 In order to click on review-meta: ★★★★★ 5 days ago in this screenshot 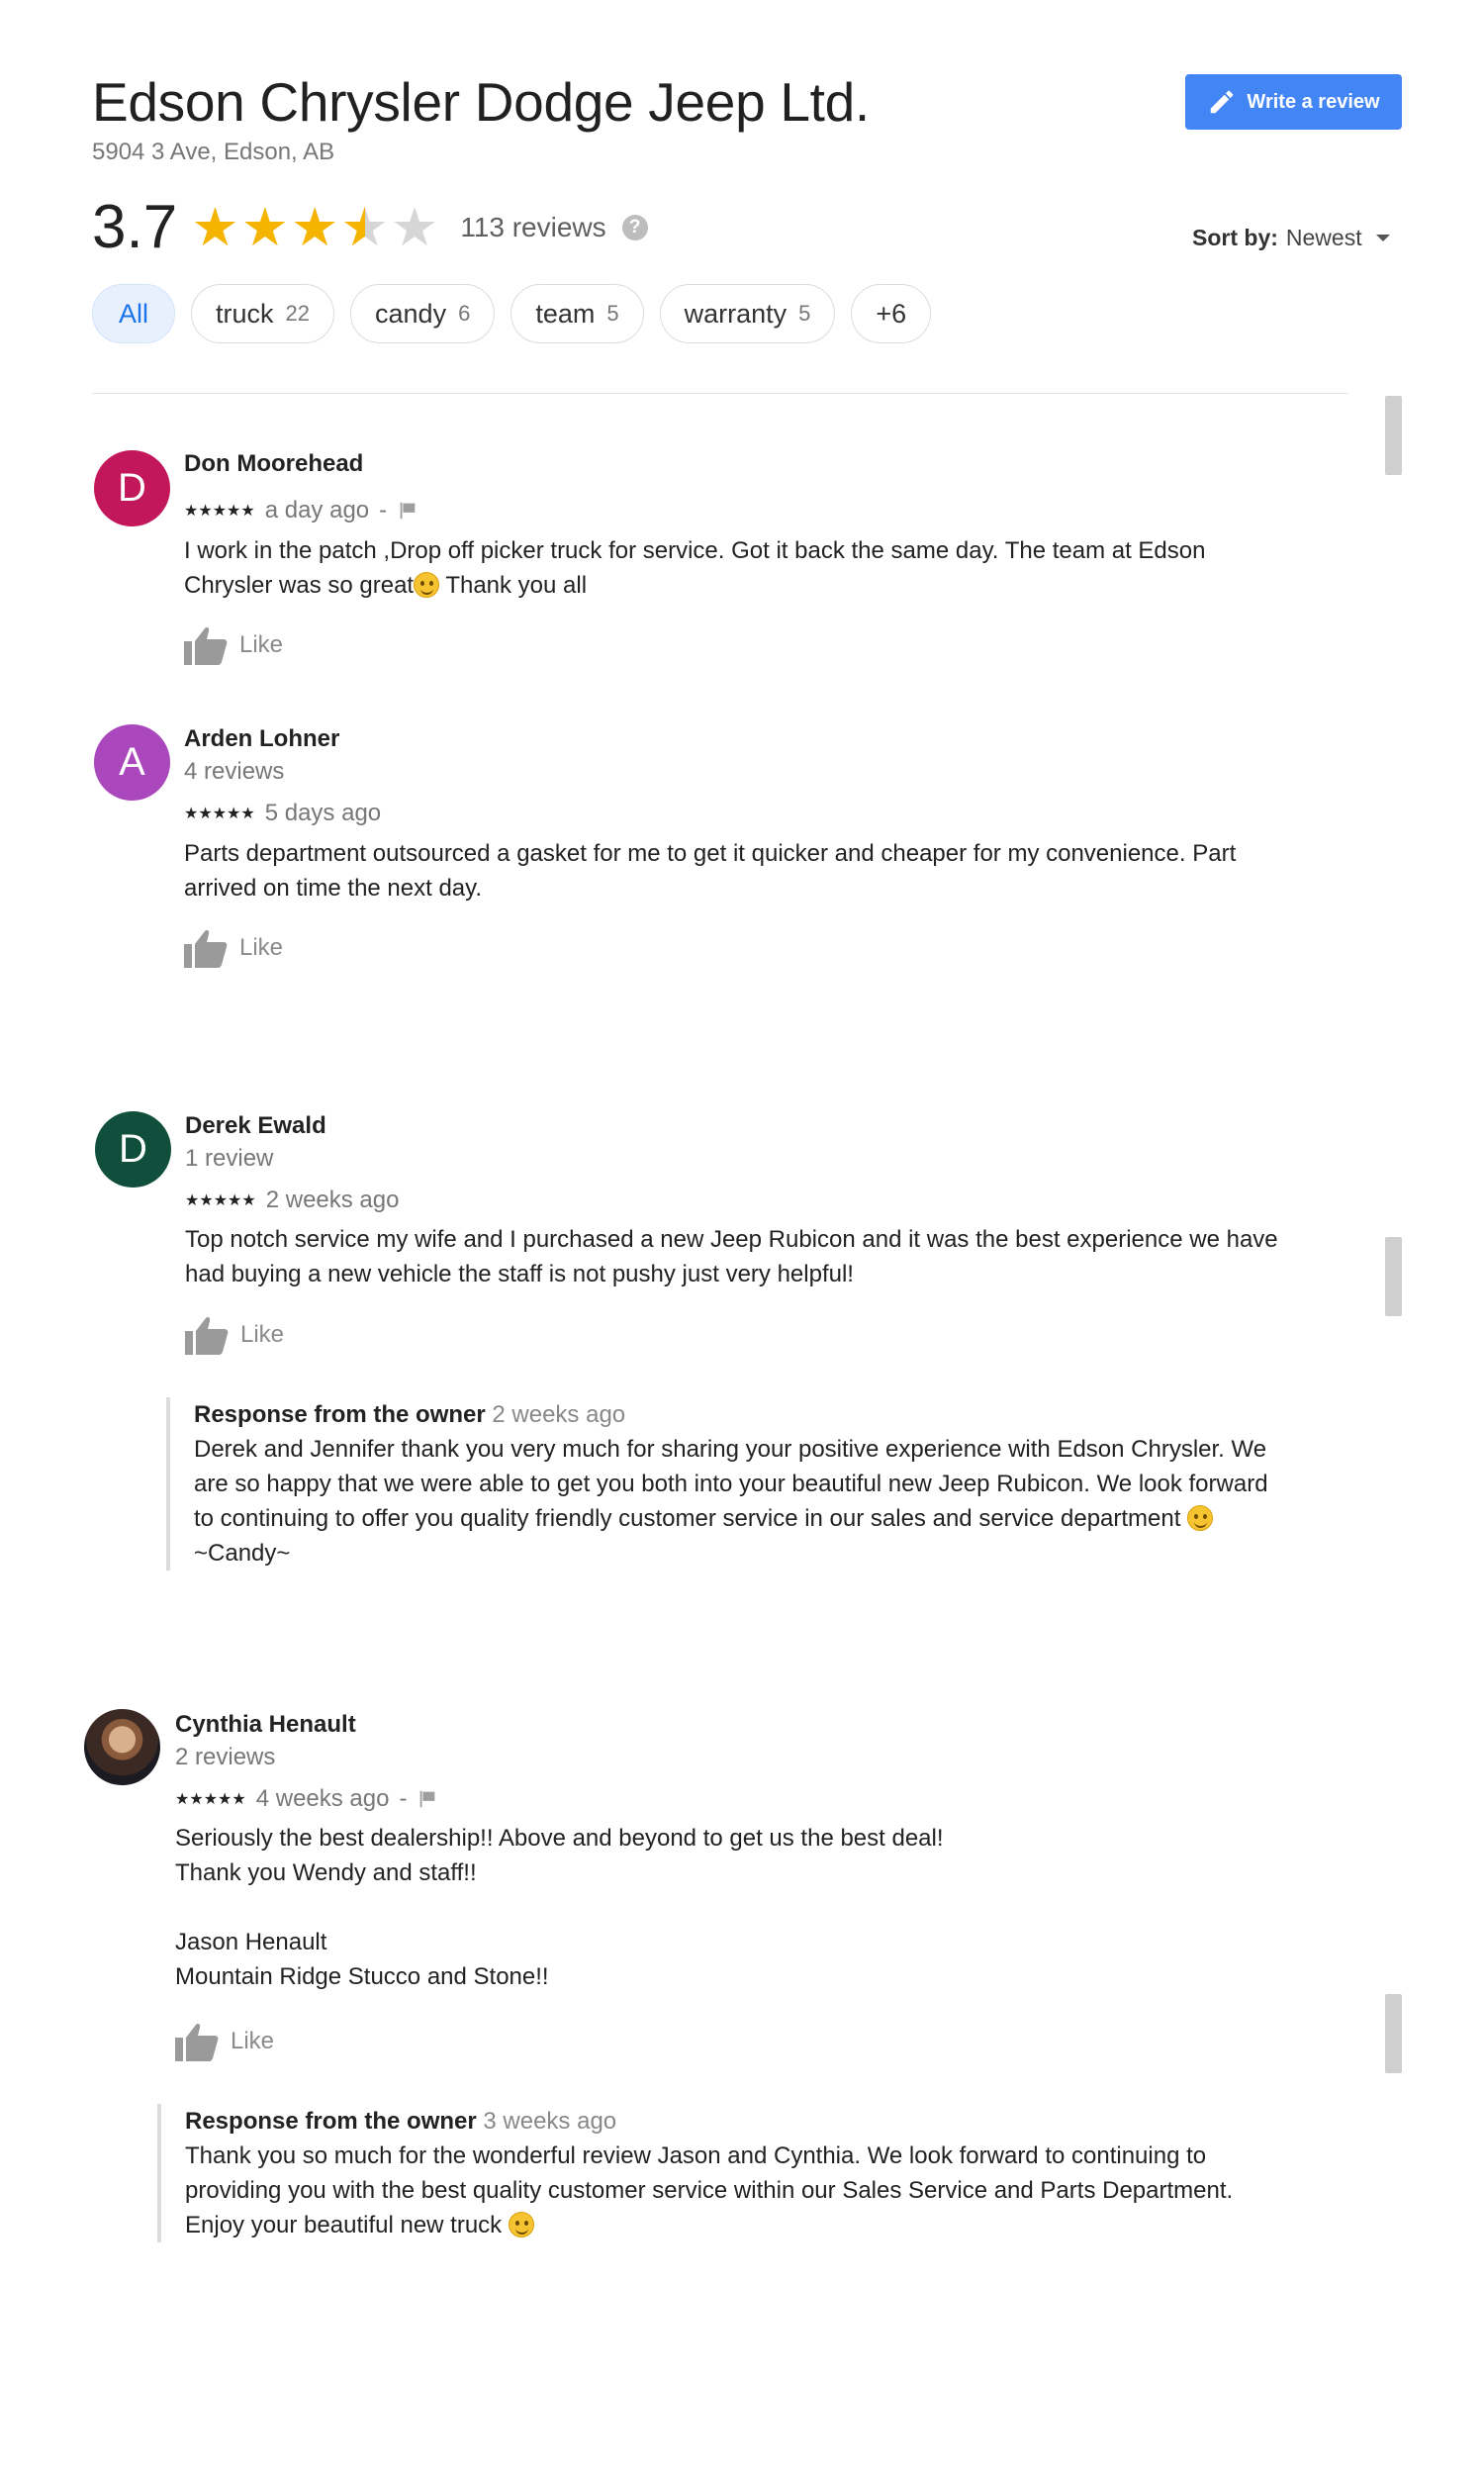, I will do `click(282, 814)`.